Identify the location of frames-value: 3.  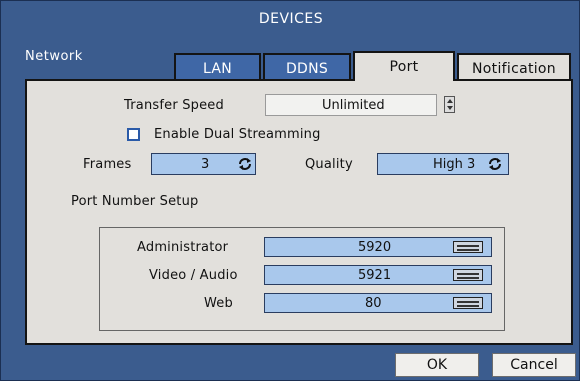
(205, 164).